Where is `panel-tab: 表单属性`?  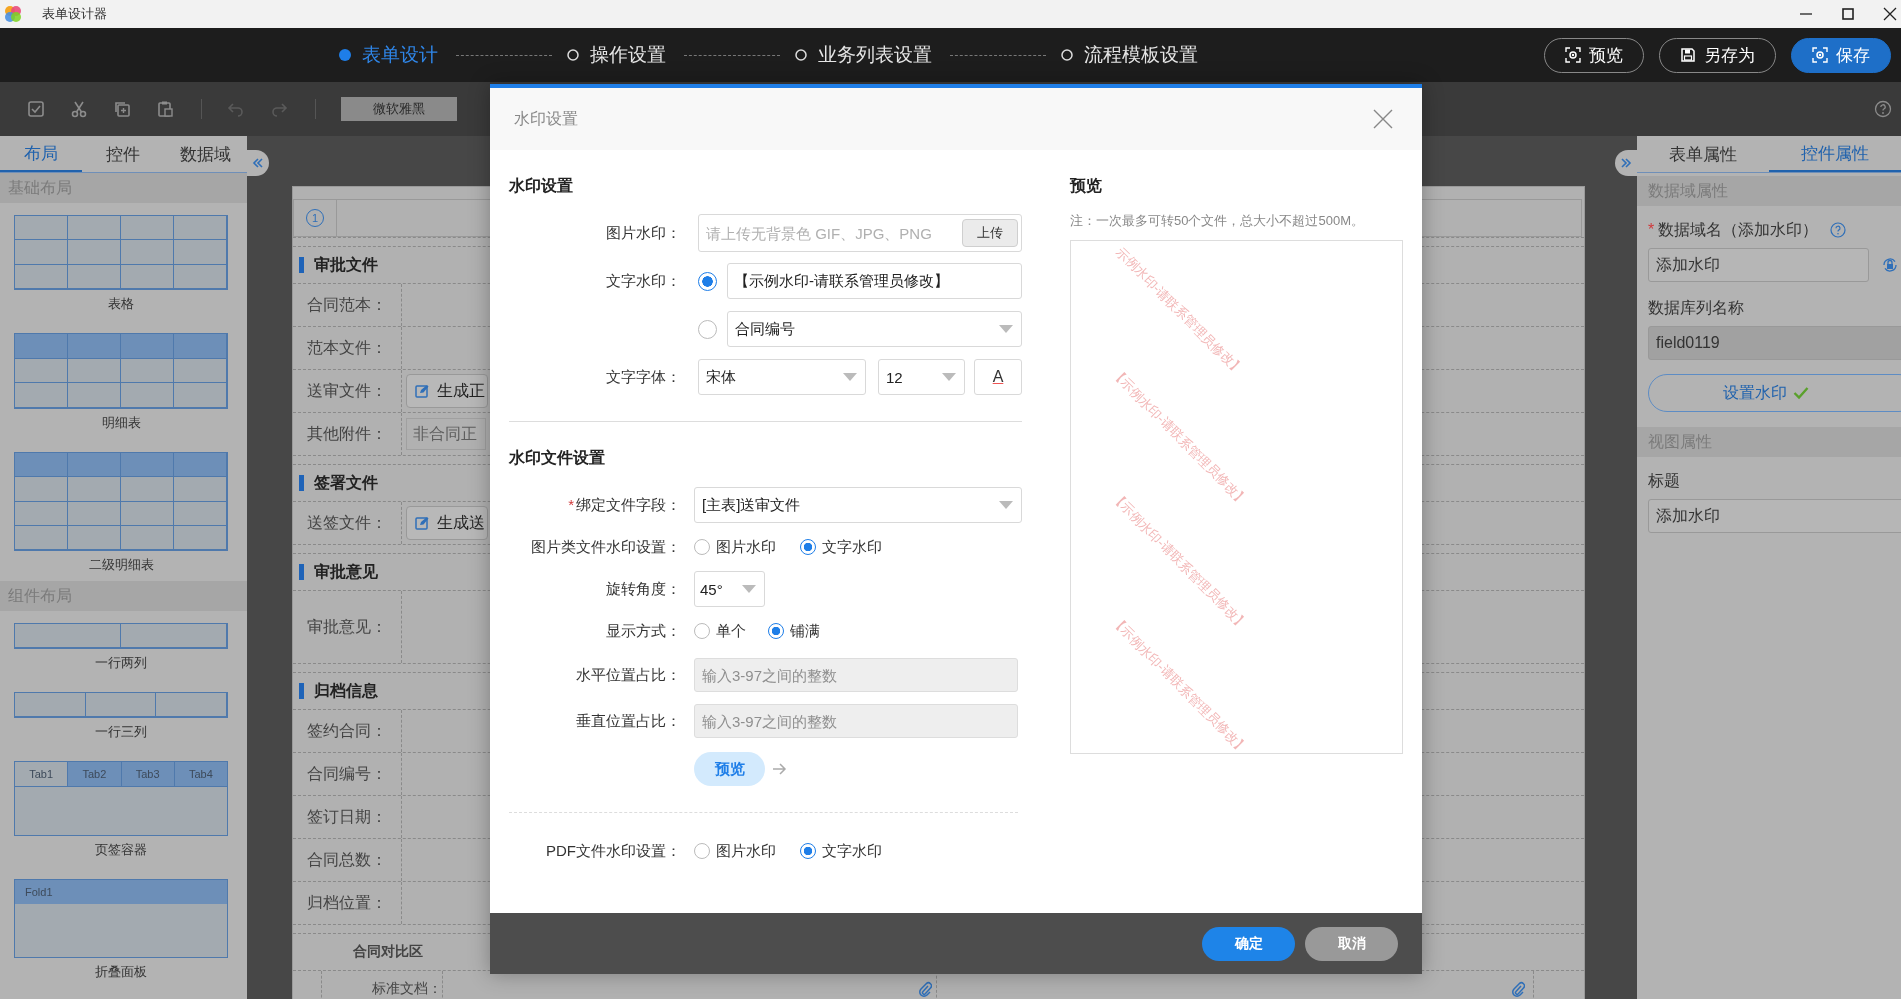
panel-tab: 表单属性 is located at coordinates (1703, 154).